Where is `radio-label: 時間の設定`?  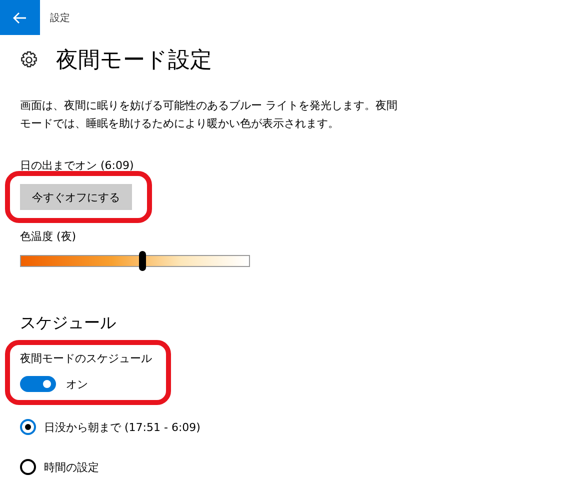
radio-label: 時間の設定 is located at coordinates (71, 467).